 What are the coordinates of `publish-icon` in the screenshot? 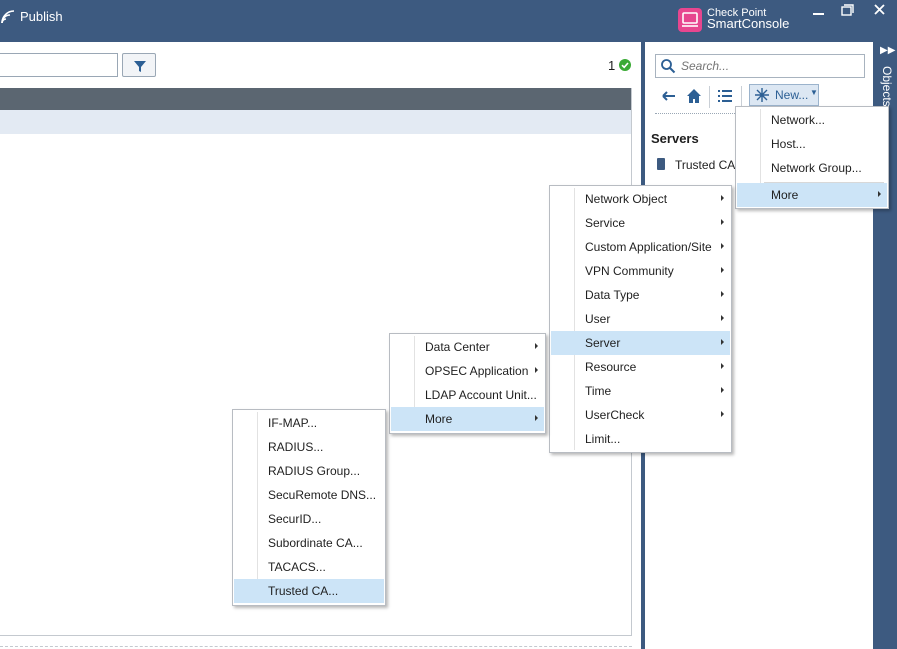 It's located at (9, 17).